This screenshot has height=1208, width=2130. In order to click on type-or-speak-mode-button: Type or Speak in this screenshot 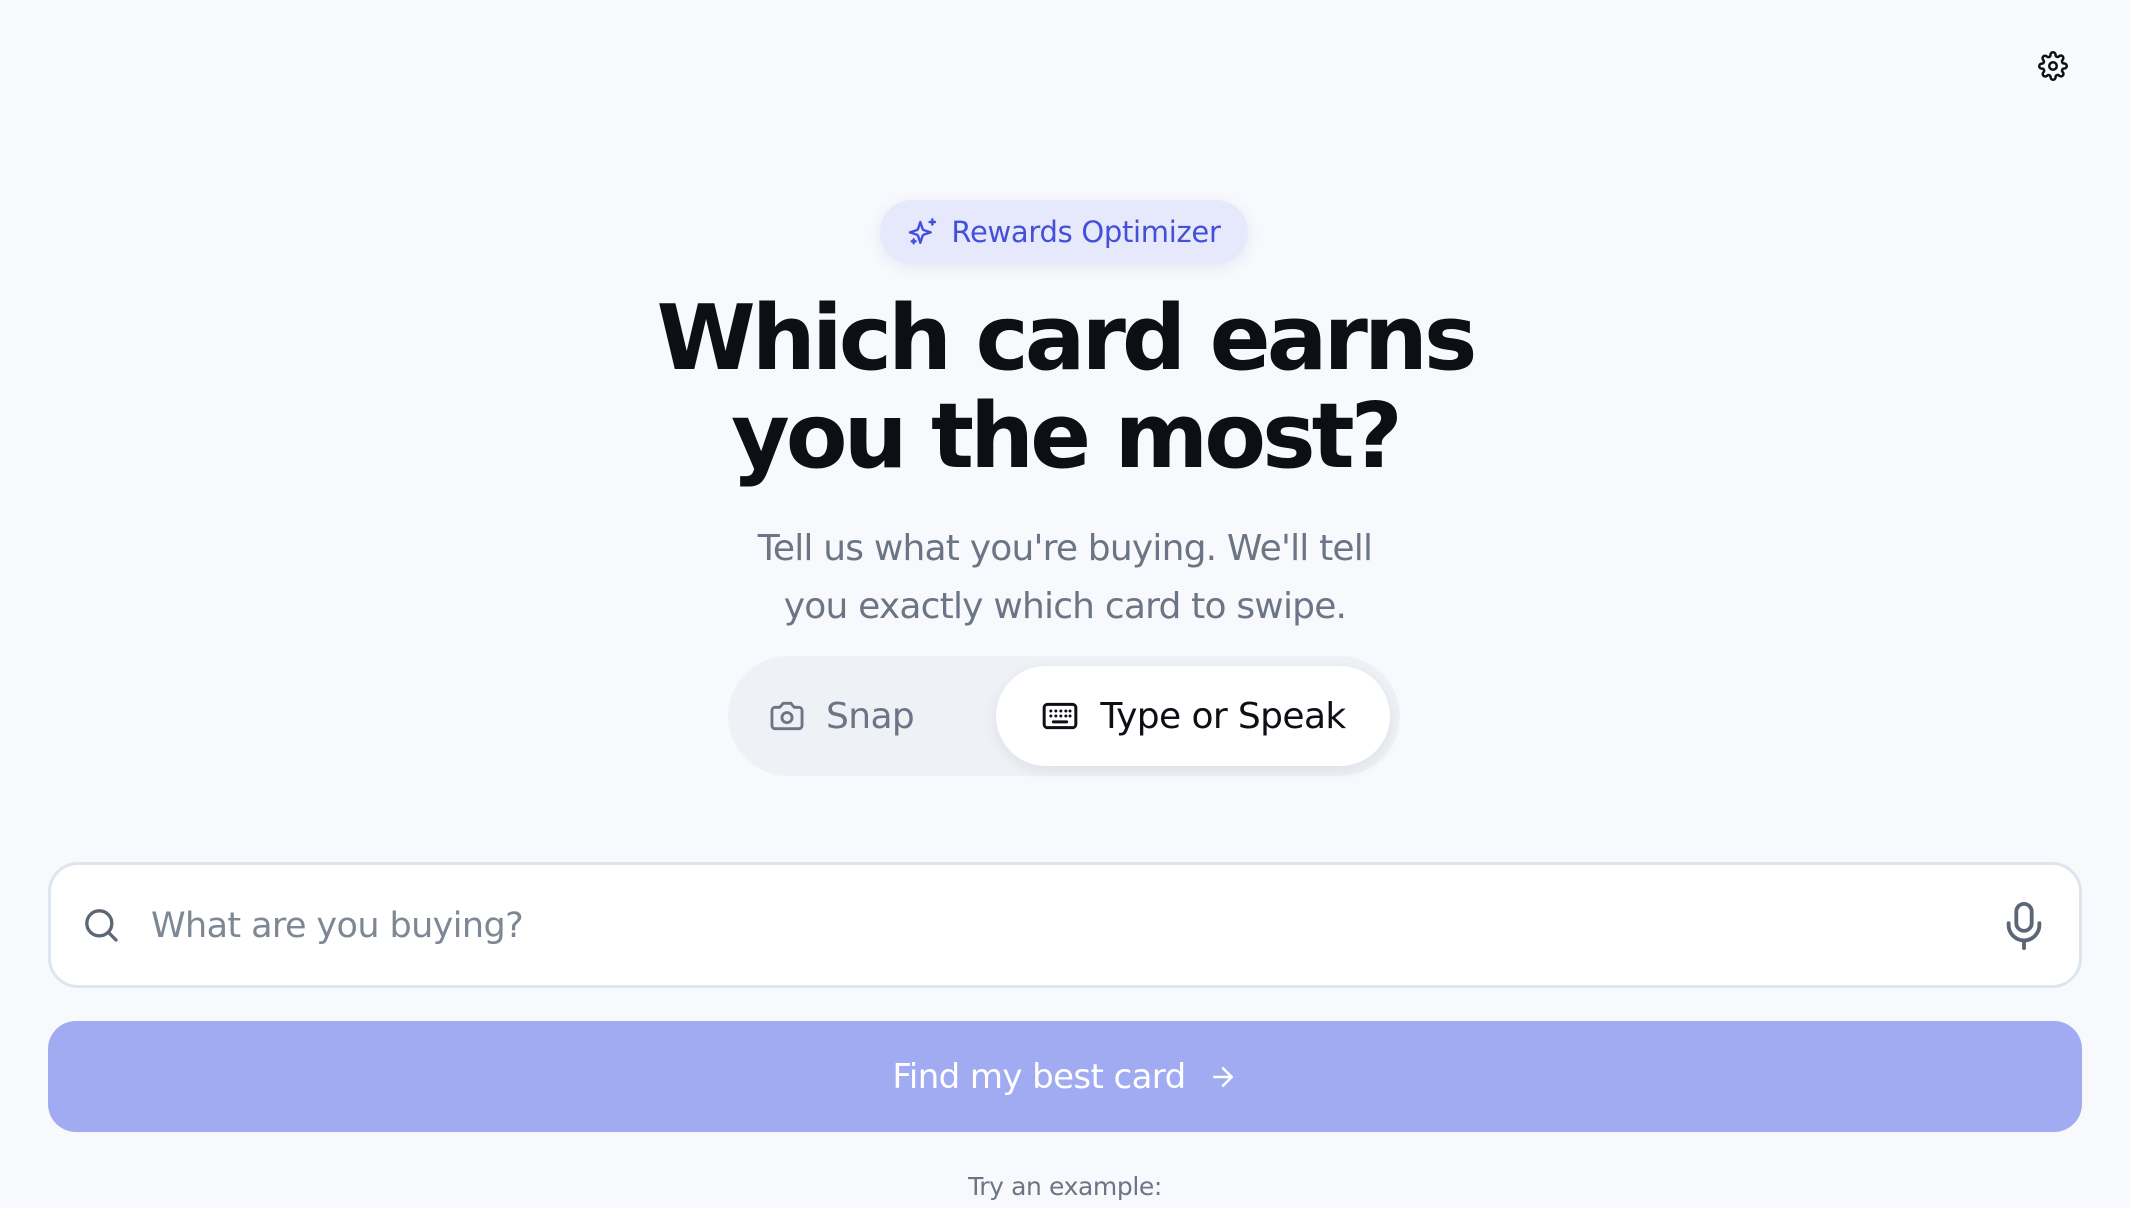, I will do `click(1193, 716)`.